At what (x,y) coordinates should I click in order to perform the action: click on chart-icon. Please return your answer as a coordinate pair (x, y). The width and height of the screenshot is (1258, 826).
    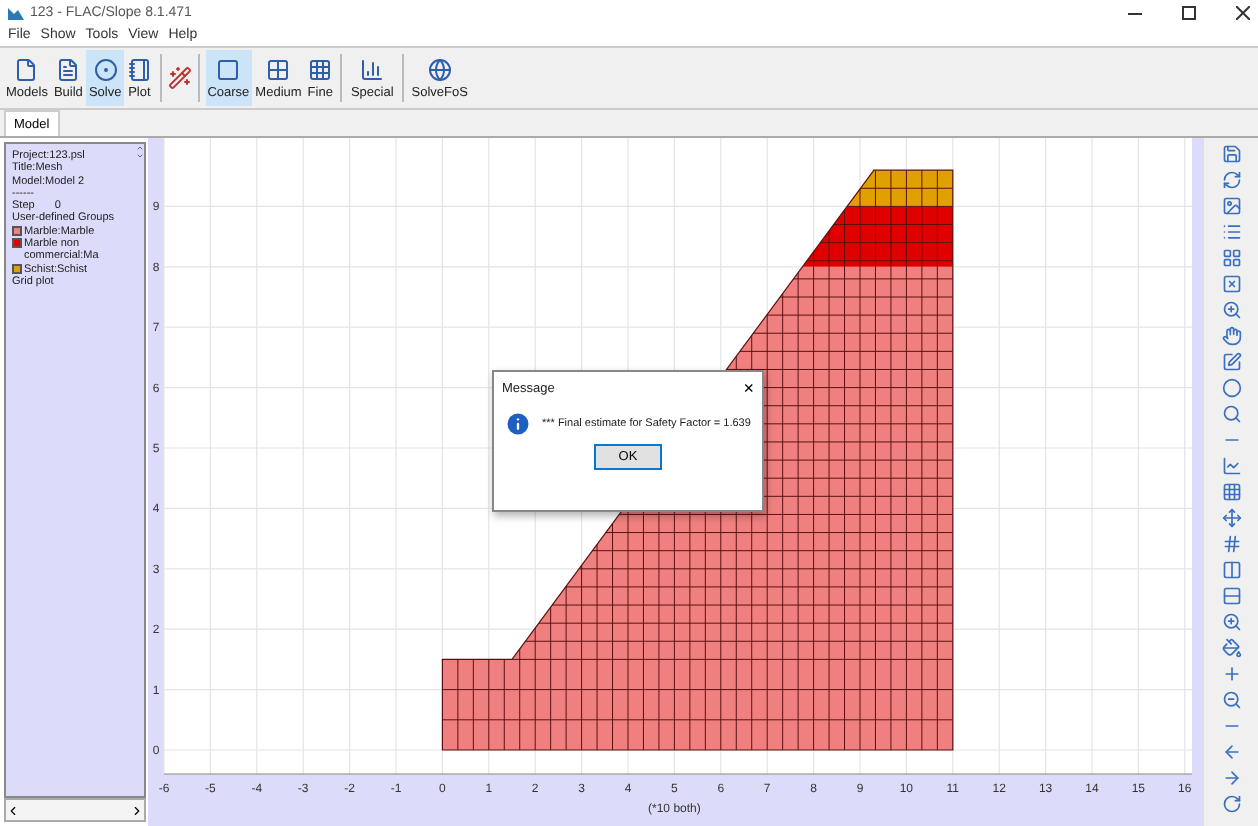
    Looking at the image, I should click on (372, 69).